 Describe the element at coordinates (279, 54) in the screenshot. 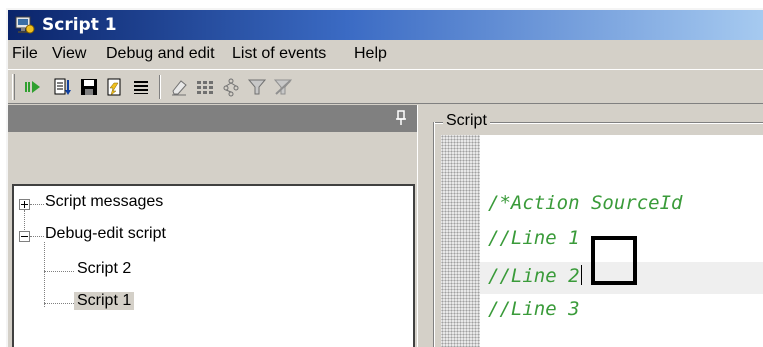

I see `menu-list-of-events: List of events` at that location.